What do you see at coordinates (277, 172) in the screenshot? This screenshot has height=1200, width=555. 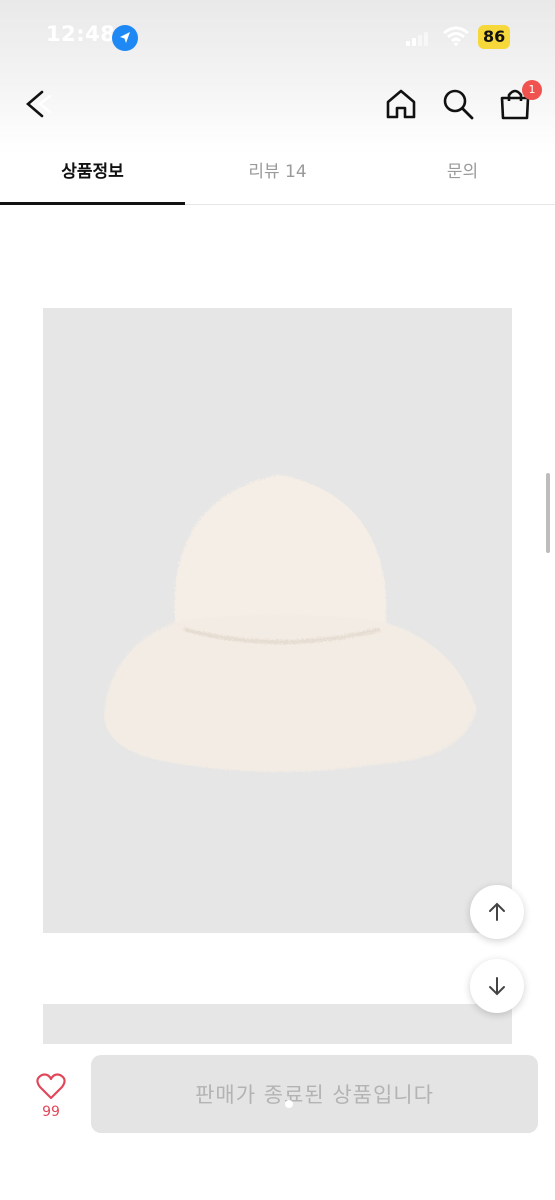 I see `tab-label: 리뷰 14` at bounding box center [277, 172].